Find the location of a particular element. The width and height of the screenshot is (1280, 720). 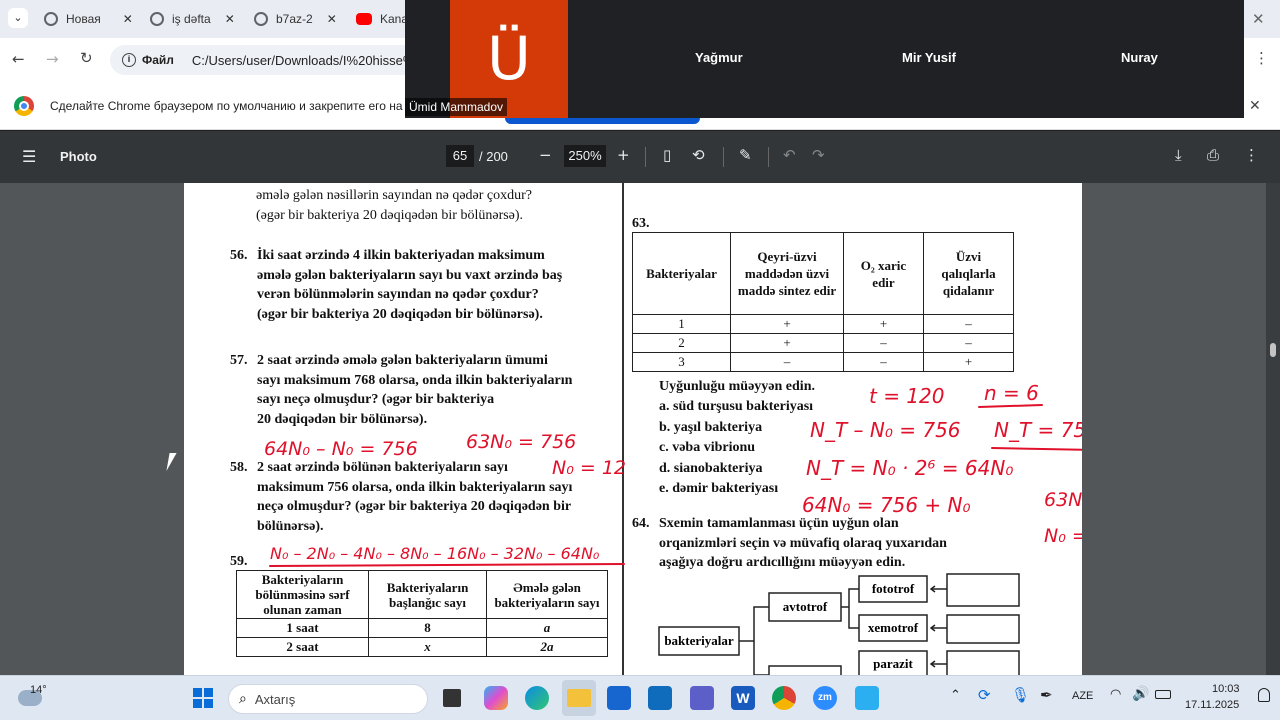

participant-name: Nuray is located at coordinates (1139, 57).